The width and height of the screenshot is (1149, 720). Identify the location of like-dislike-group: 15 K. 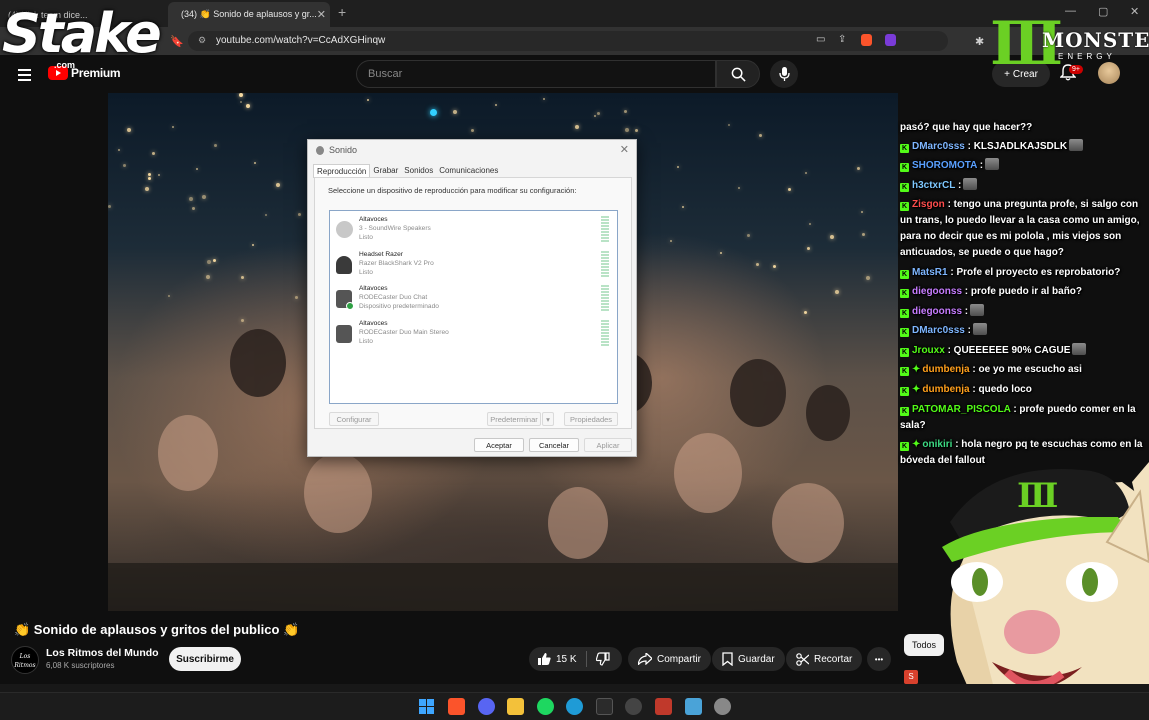
(575, 659).